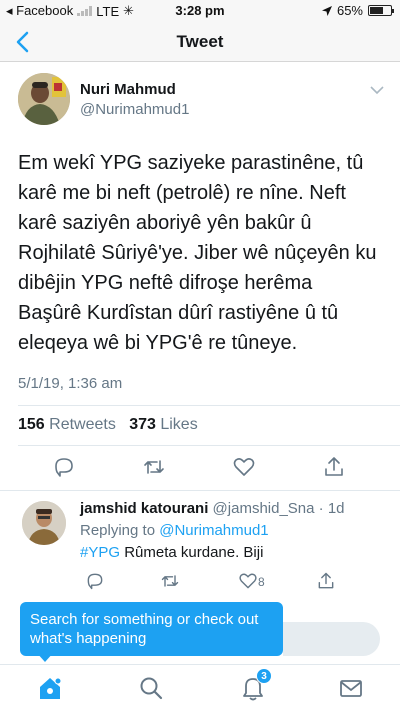  Describe the element at coordinates (80, 424) in the screenshot. I see `retweets-label: Retweets` at that location.